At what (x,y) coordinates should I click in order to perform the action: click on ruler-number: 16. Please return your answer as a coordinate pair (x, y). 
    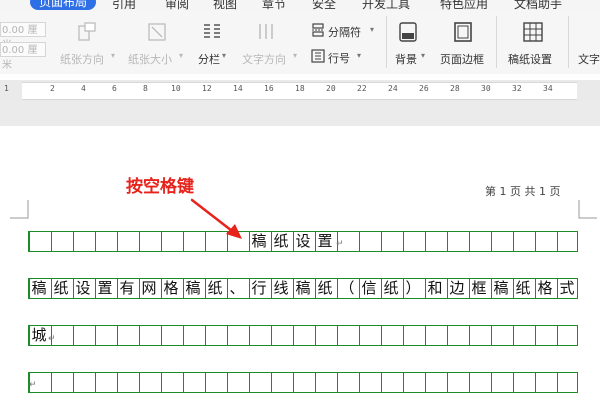
    Looking at the image, I should click on (269, 88).